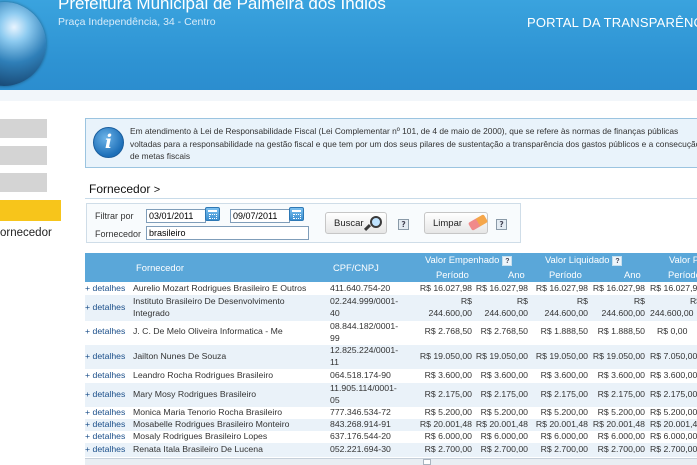 This screenshot has width=697, height=465. What do you see at coordinates (349, 223) in the screenshot?
I see `search-button-label: Buscar` at bounding box center [349, 223].